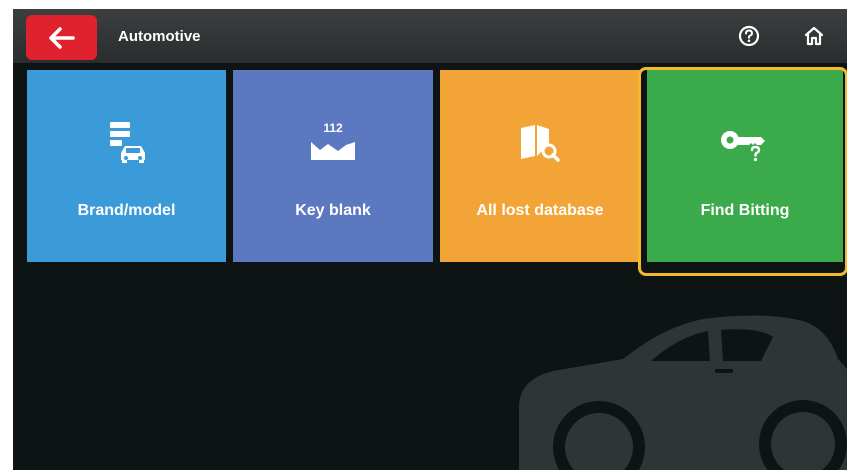 Image resolution: width=854 pixels, height=470 pixels. What do you see at coordinates (814, 36) in the screenshot?
I see `home-icon` at bounding box center [814, 36].